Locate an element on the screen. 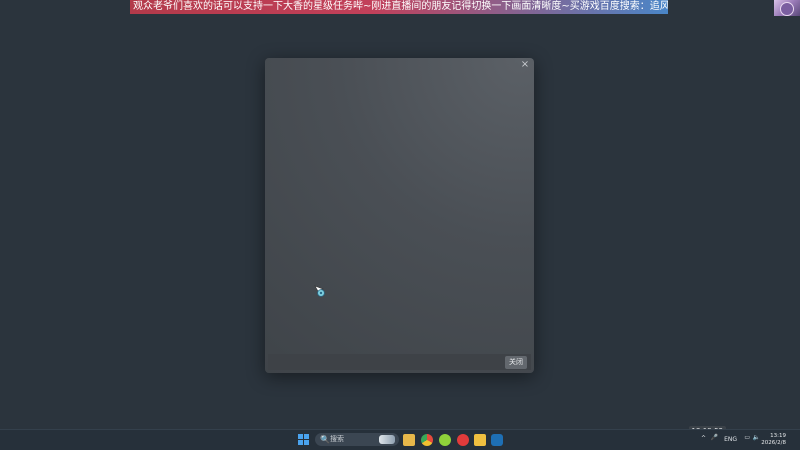 The image size is (800, 450). tray-chevron-icon: ^ is located at coordinates (703, 438).